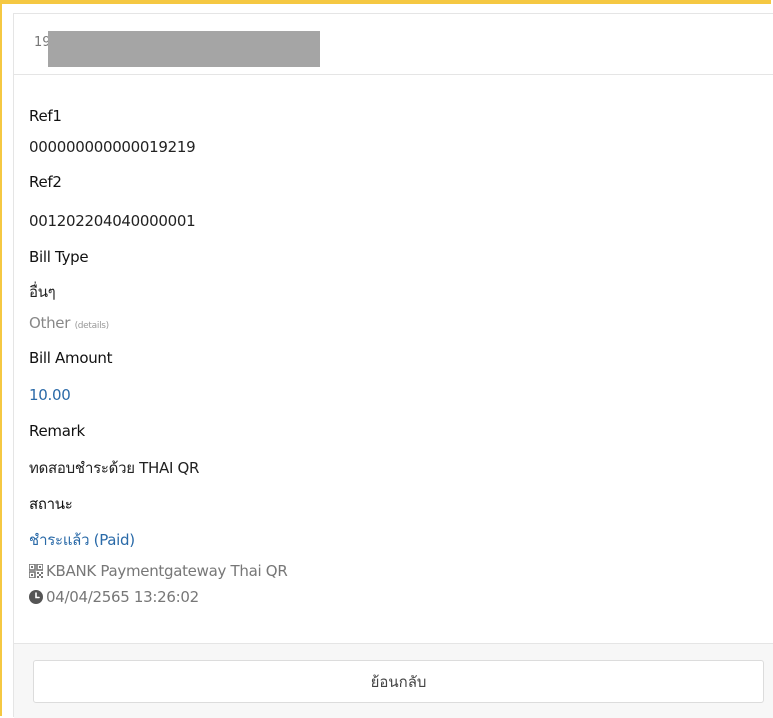 Image resolution: width=773 pixels, height=718 pixels. I want to click on ref2-value: 001202204040000001, so click(112, 221).